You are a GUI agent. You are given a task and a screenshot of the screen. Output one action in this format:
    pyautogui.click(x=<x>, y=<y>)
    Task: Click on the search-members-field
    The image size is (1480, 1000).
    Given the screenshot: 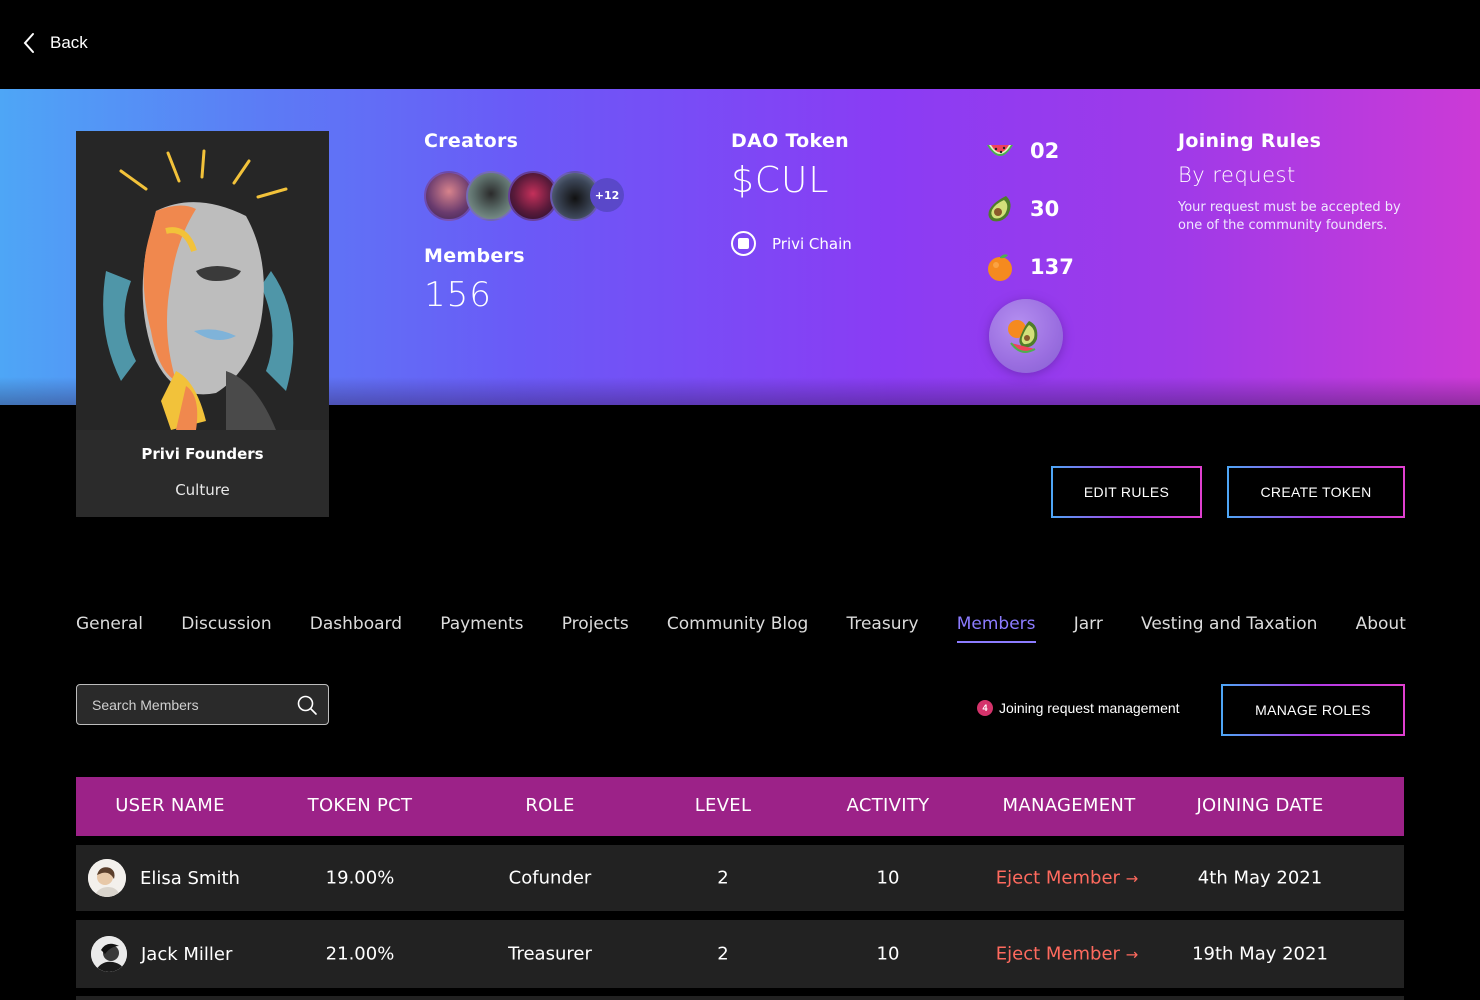 What is the action you would take?
    pyautogui.click(x=202, y=704)
    